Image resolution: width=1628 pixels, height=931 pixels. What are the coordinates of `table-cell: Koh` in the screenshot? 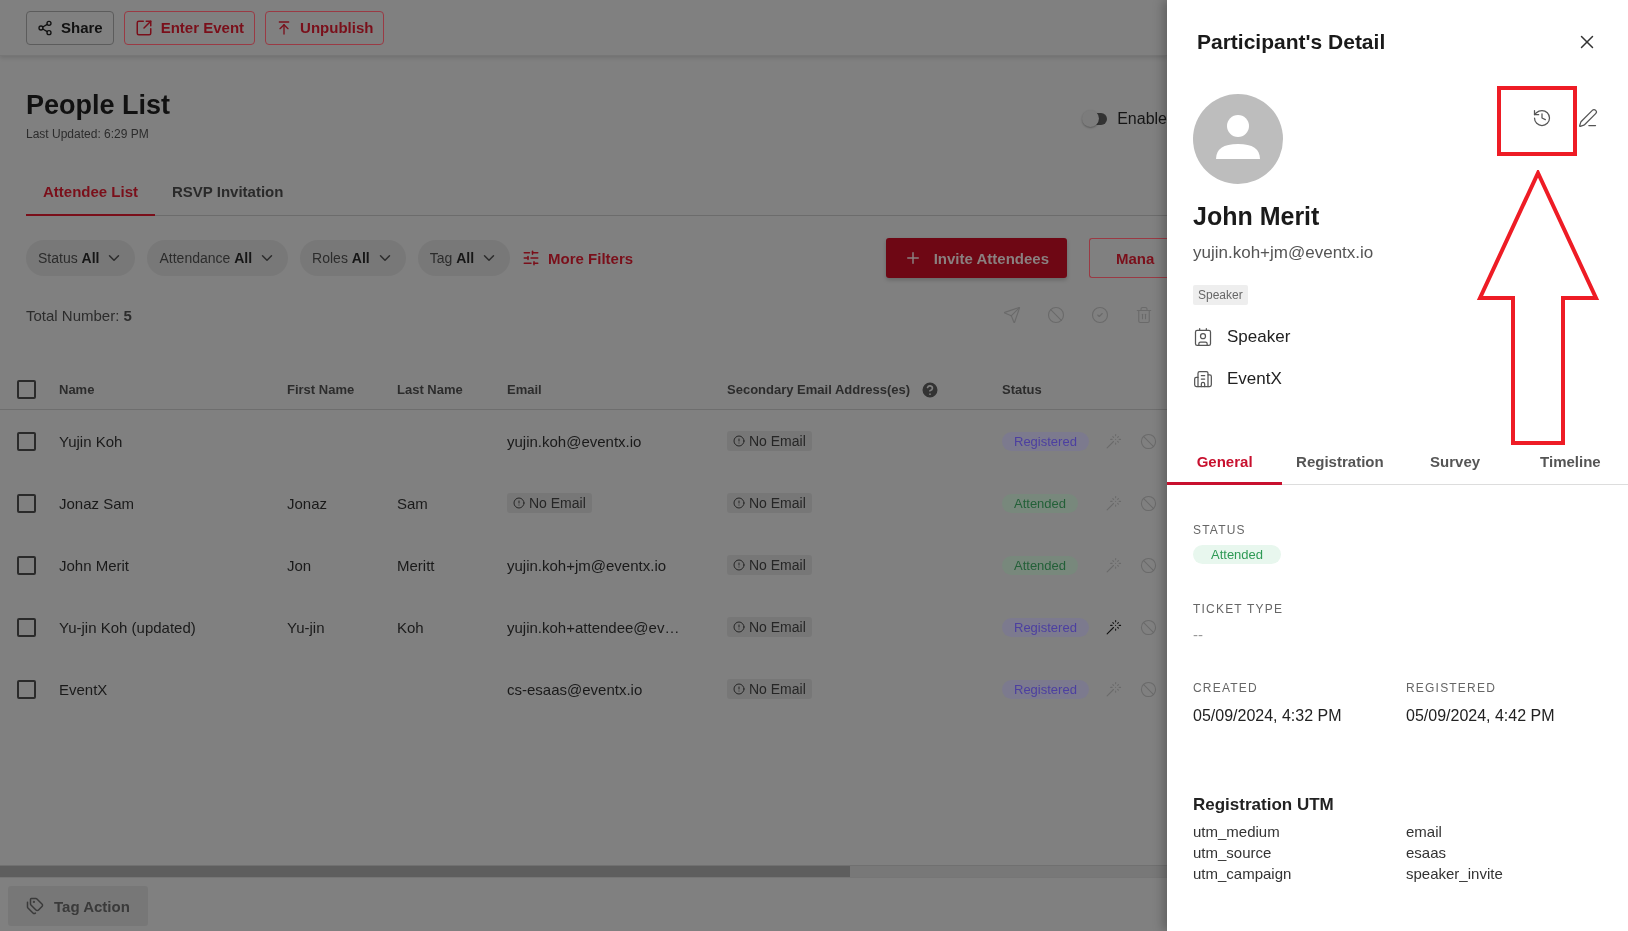 It's located at (410, 627).